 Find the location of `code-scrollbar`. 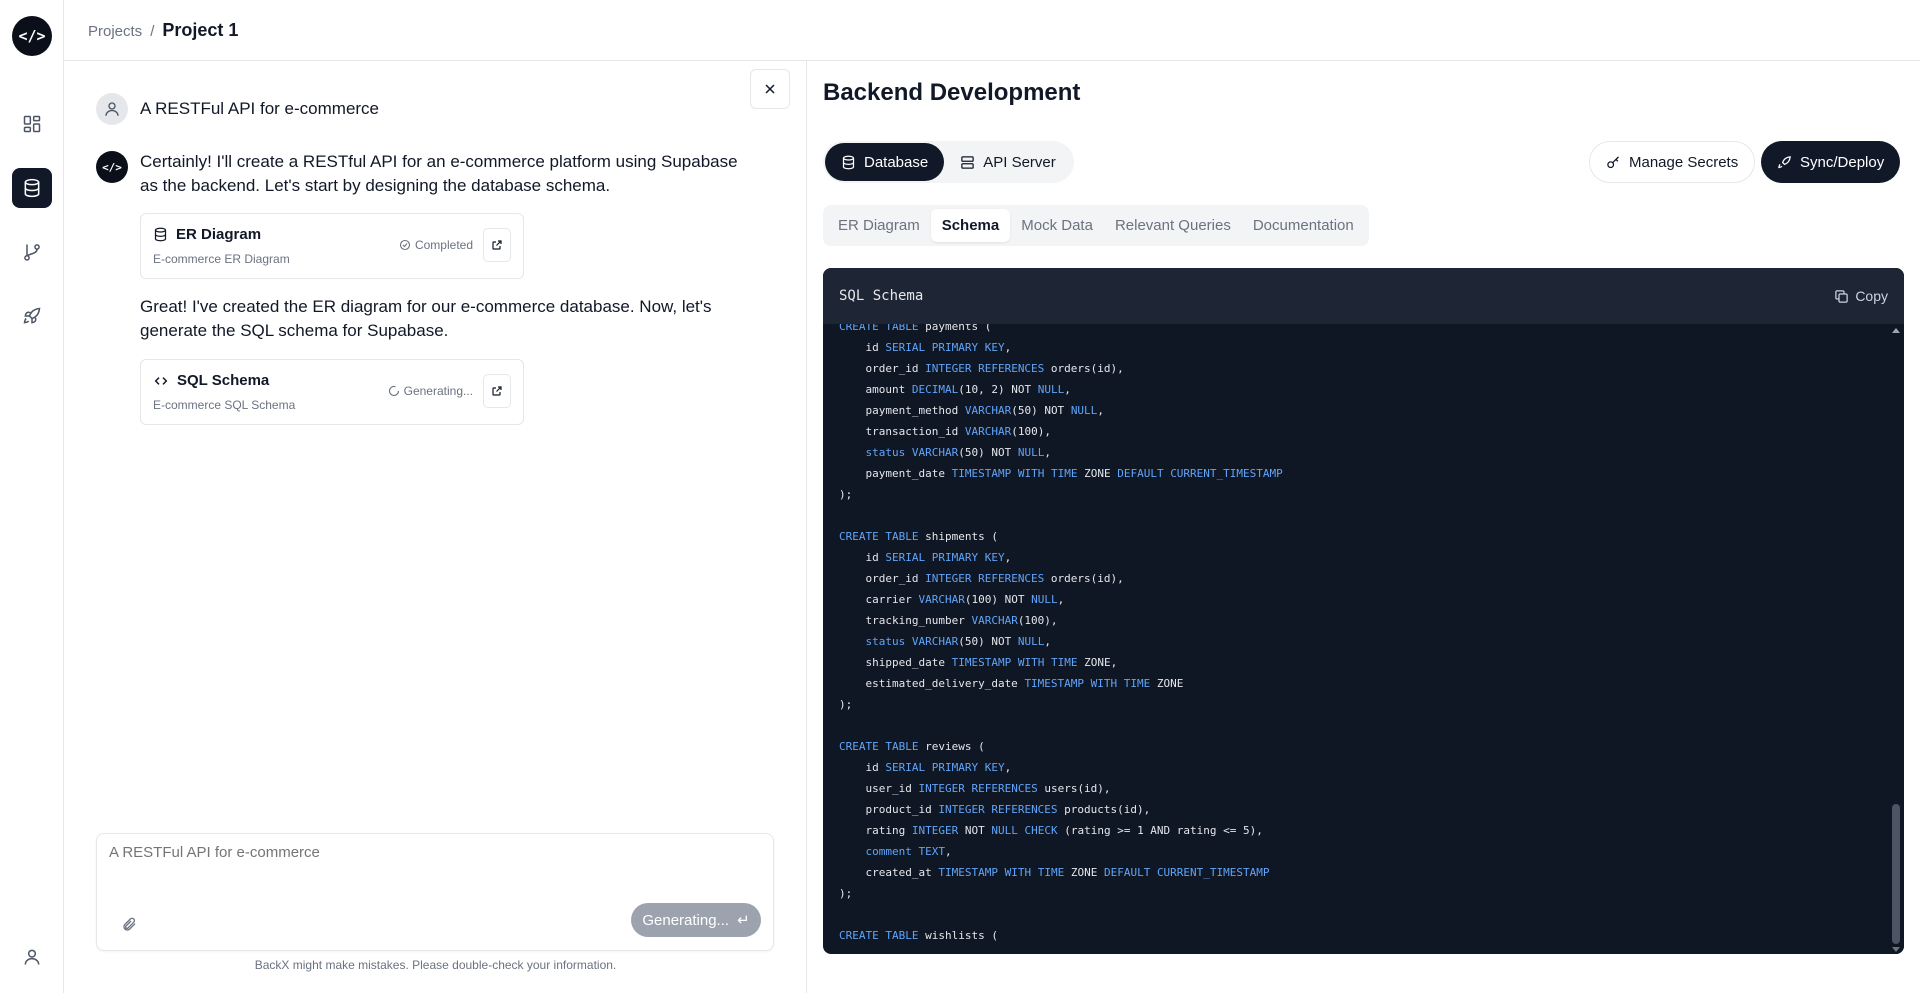

code-scrollbar is located at coordinates (1896, 639).